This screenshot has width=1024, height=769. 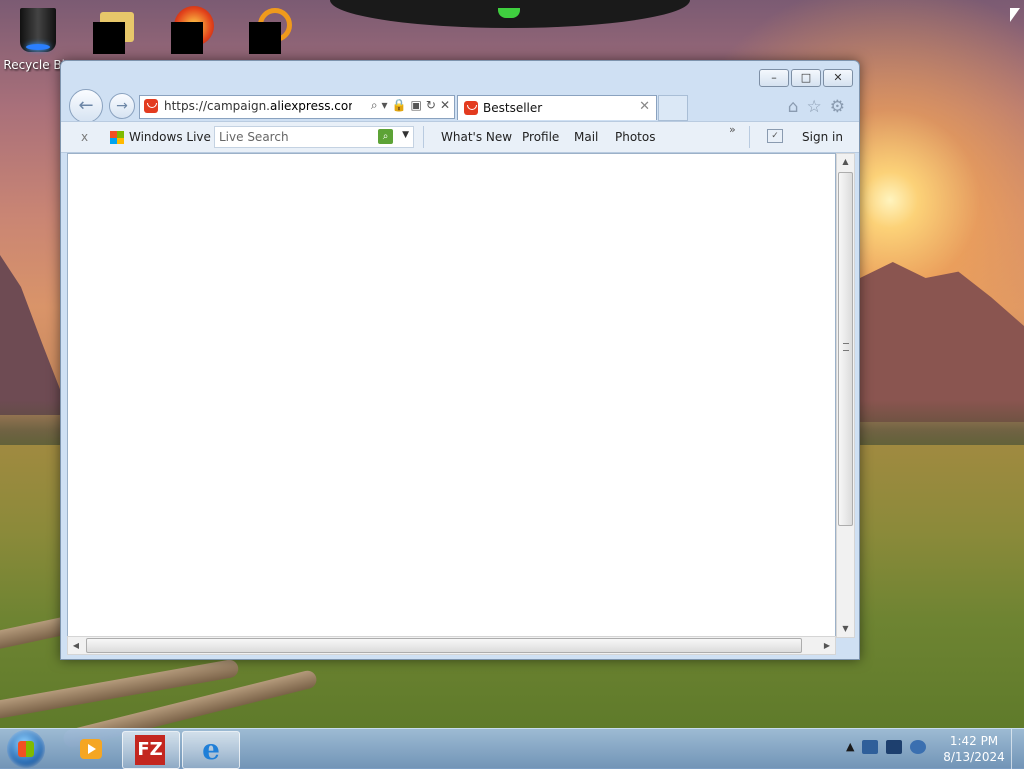 I want to click on tab-title: Bestseller, so click(x=513, y=108).